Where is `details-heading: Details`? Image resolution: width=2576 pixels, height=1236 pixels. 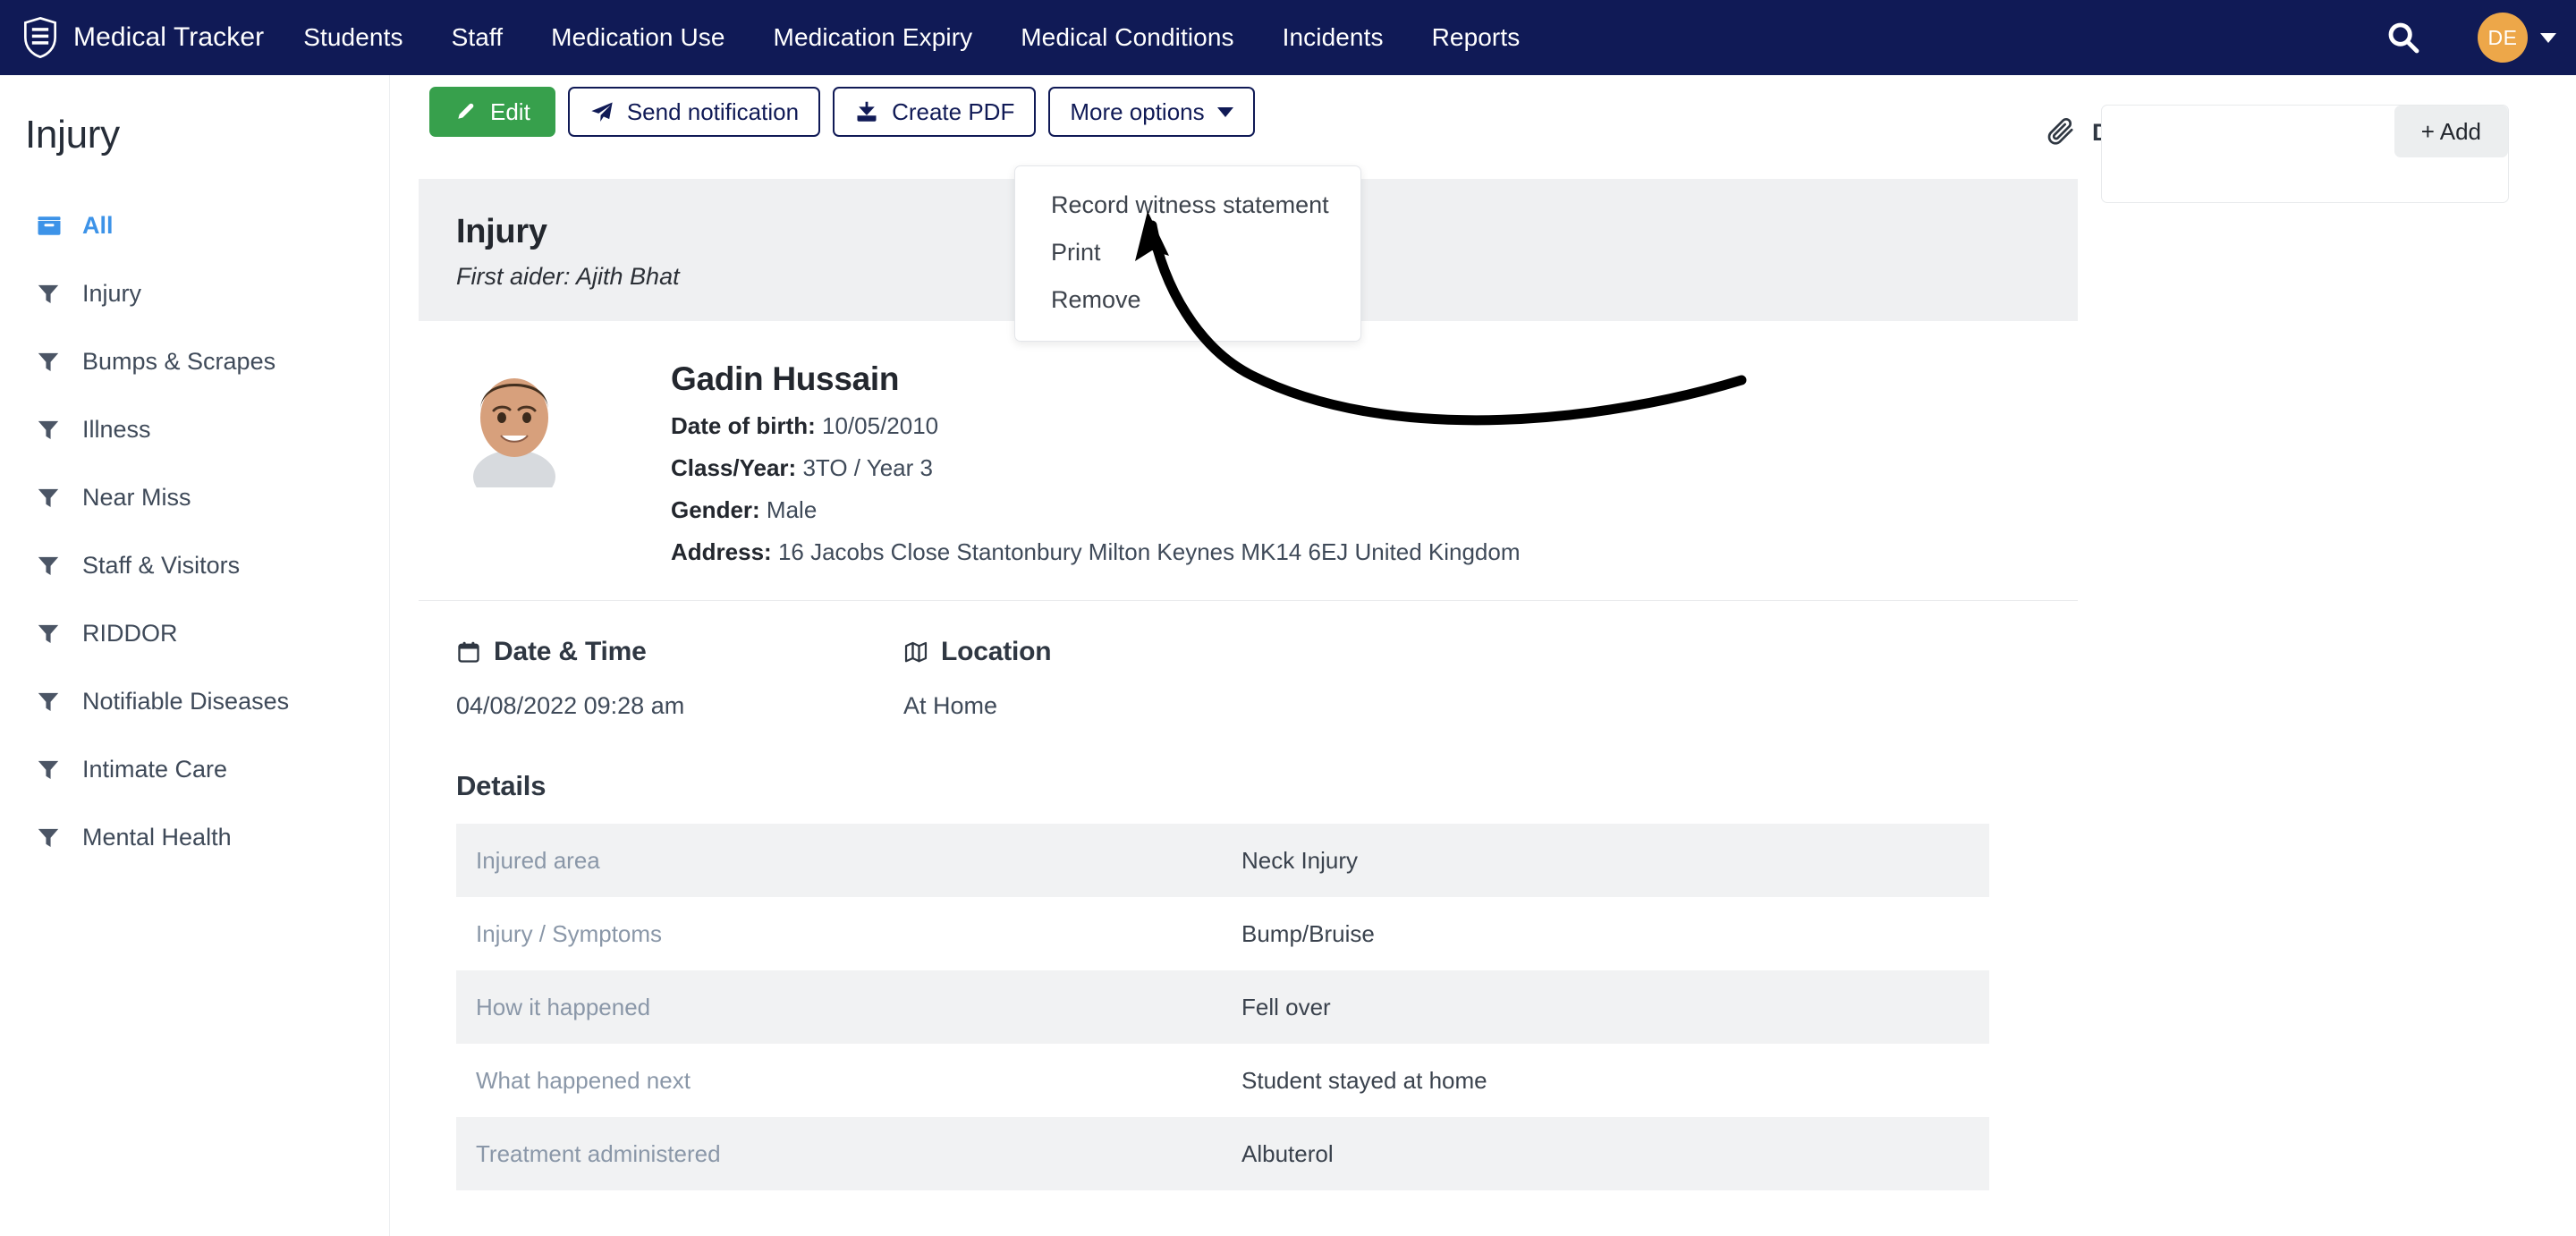 details-heading: Details is located at coordinates (501, 785).